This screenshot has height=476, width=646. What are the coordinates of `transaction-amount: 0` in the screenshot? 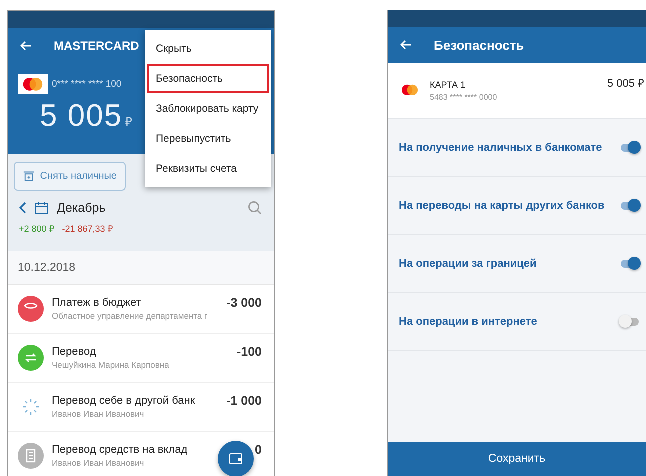 It's located at (258, 450).